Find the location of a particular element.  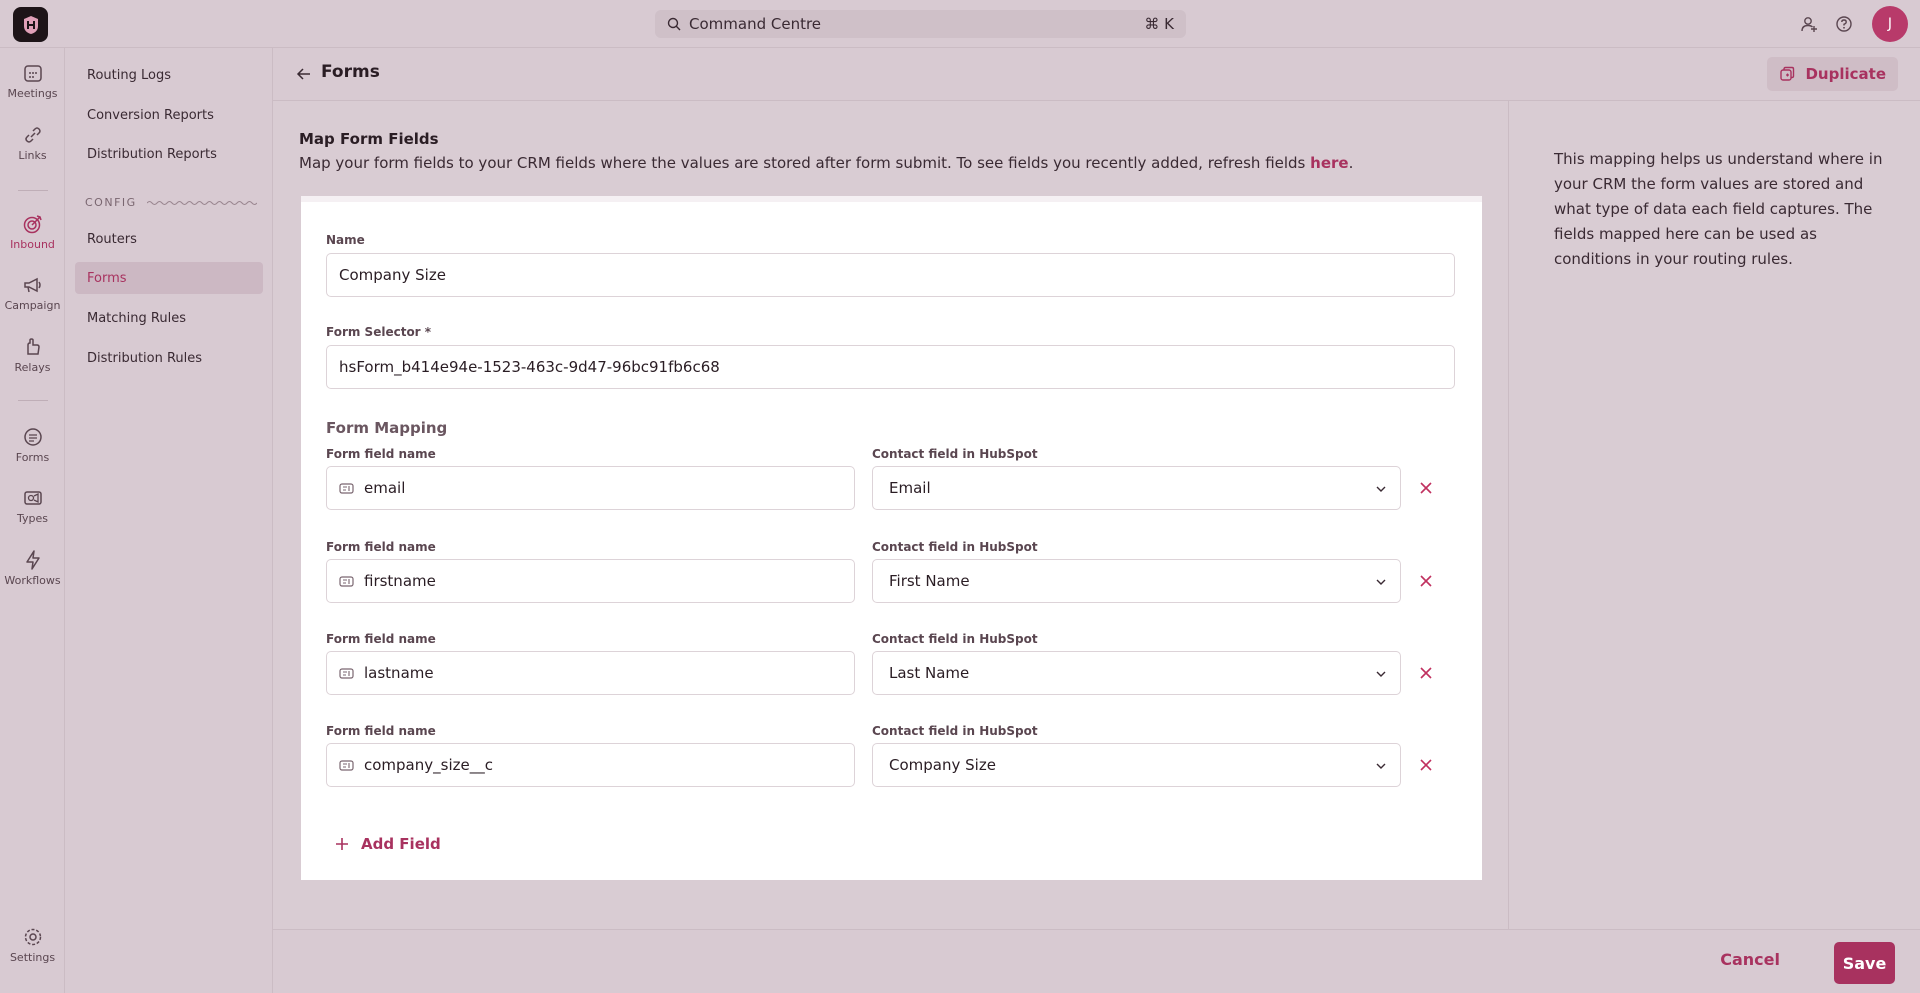

crm-field-select: Company Size is located at coordinates (1136, 765).